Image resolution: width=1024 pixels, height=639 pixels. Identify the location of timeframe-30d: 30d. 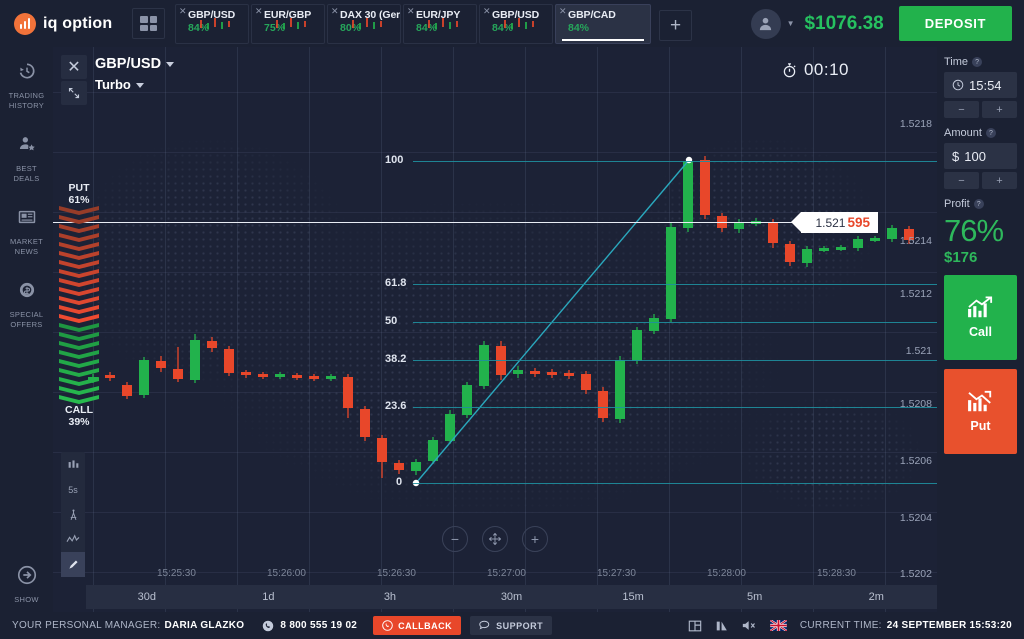
(147, 597).